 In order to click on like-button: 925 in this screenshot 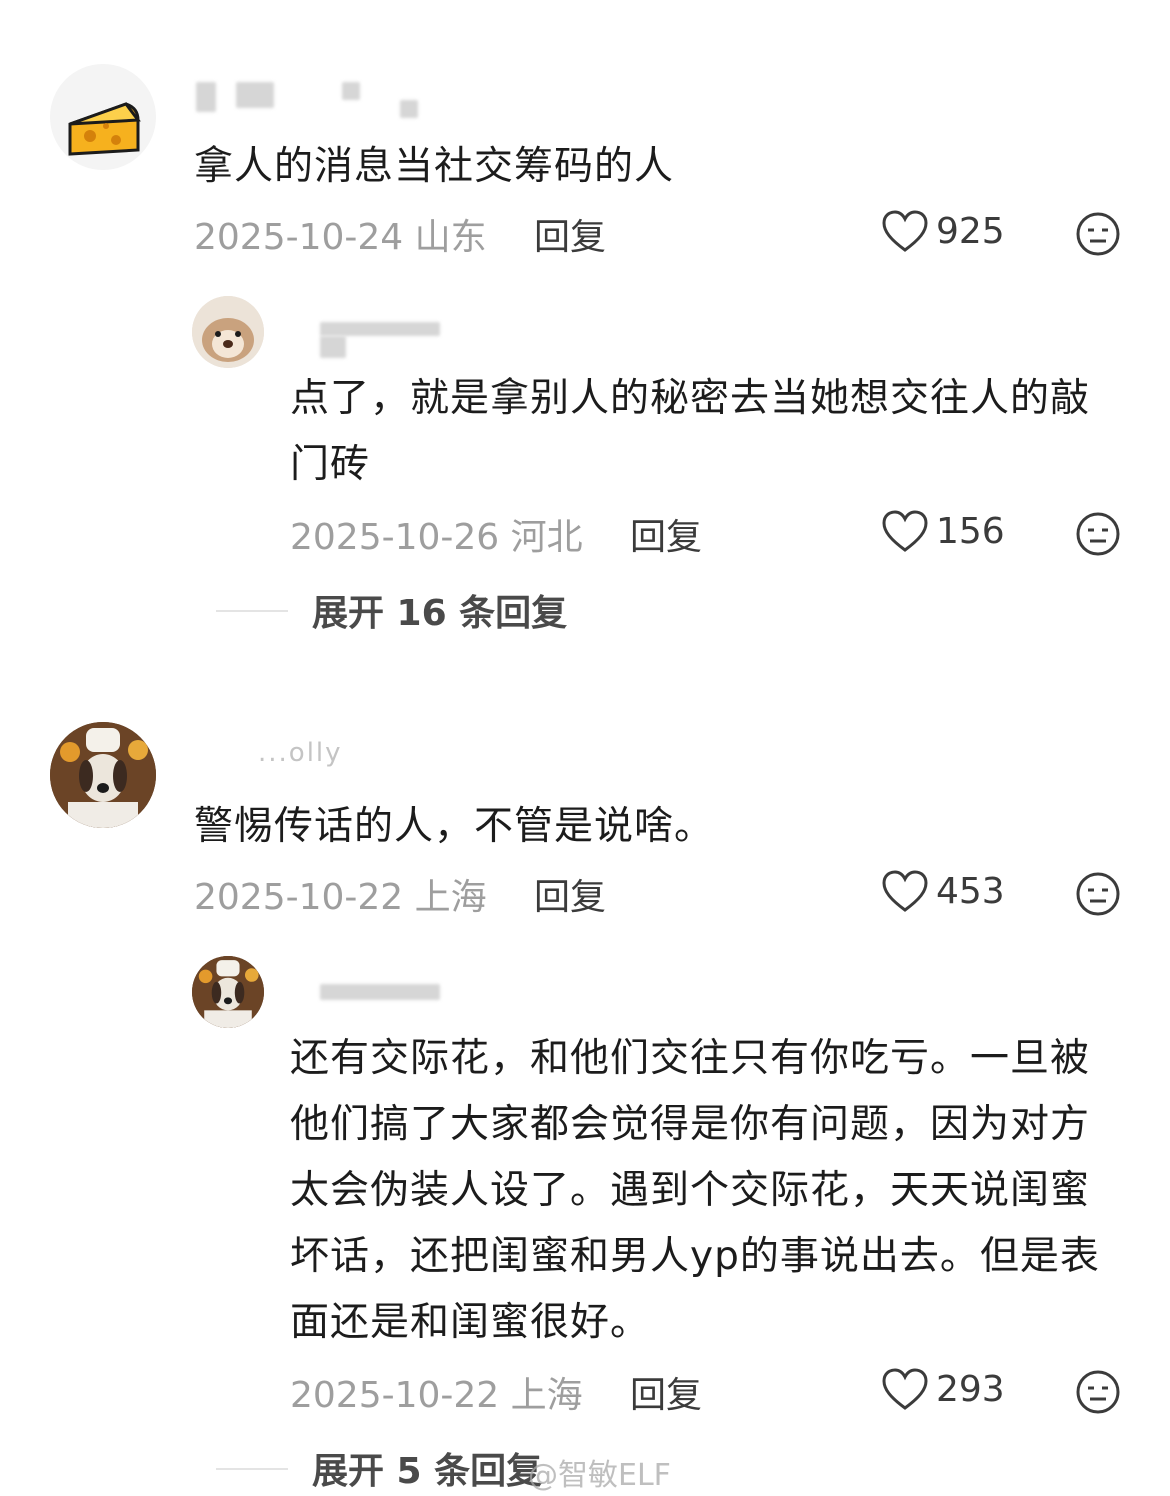, I will do `click(942, 231)`.